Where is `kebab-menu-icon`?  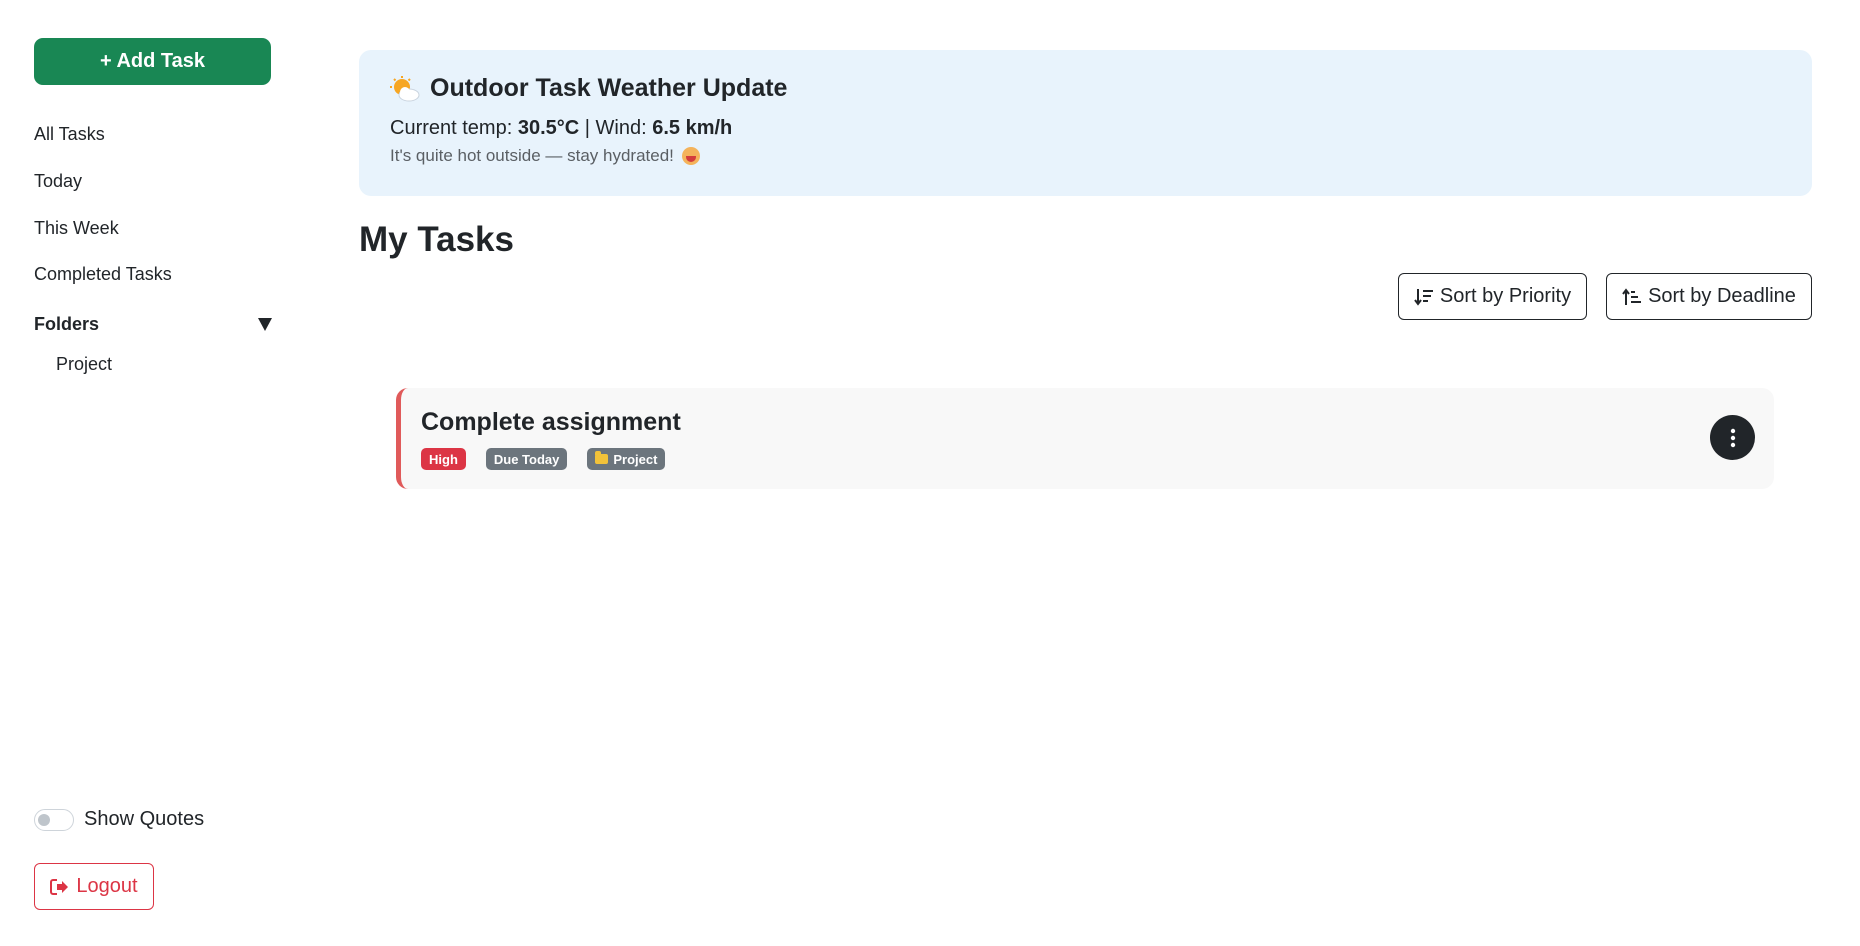
kebab-menu-icon is located at coordinates (1732, 437).